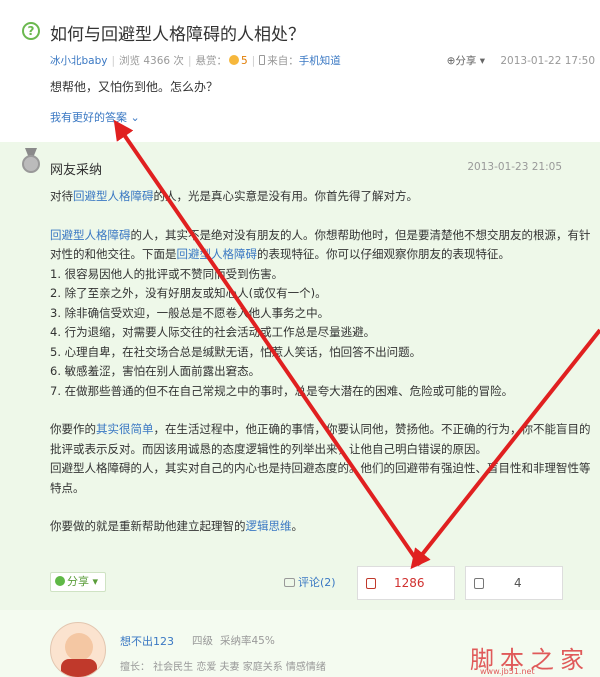  Describe the element at coordinates (234, 196) in the screenshot. I see `answer-paragraph: 对待回避型人格障碍的人，光是真心实意是没有用。你首先得了解对方。` at that location.